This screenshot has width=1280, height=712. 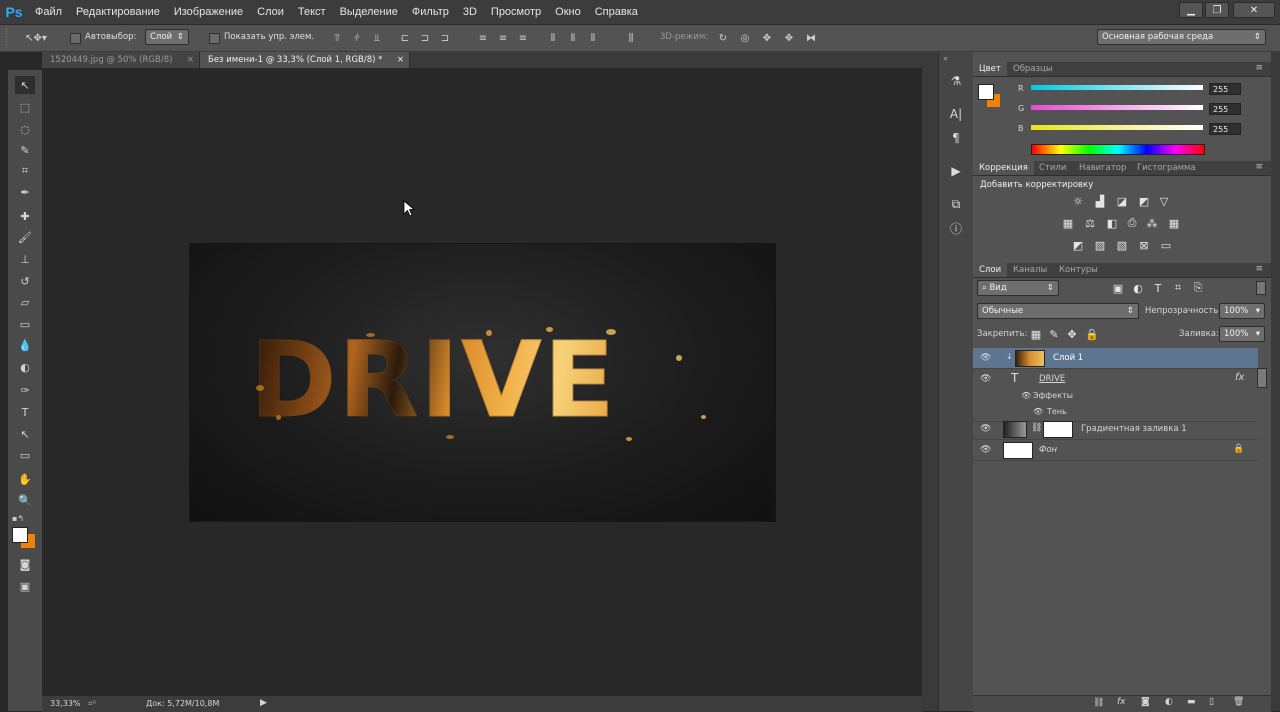 What do you see at coordinates (357, 38) in the screenshot?
I see `align-vcenter-icon: ⫩` at bounding box center [357, 38].